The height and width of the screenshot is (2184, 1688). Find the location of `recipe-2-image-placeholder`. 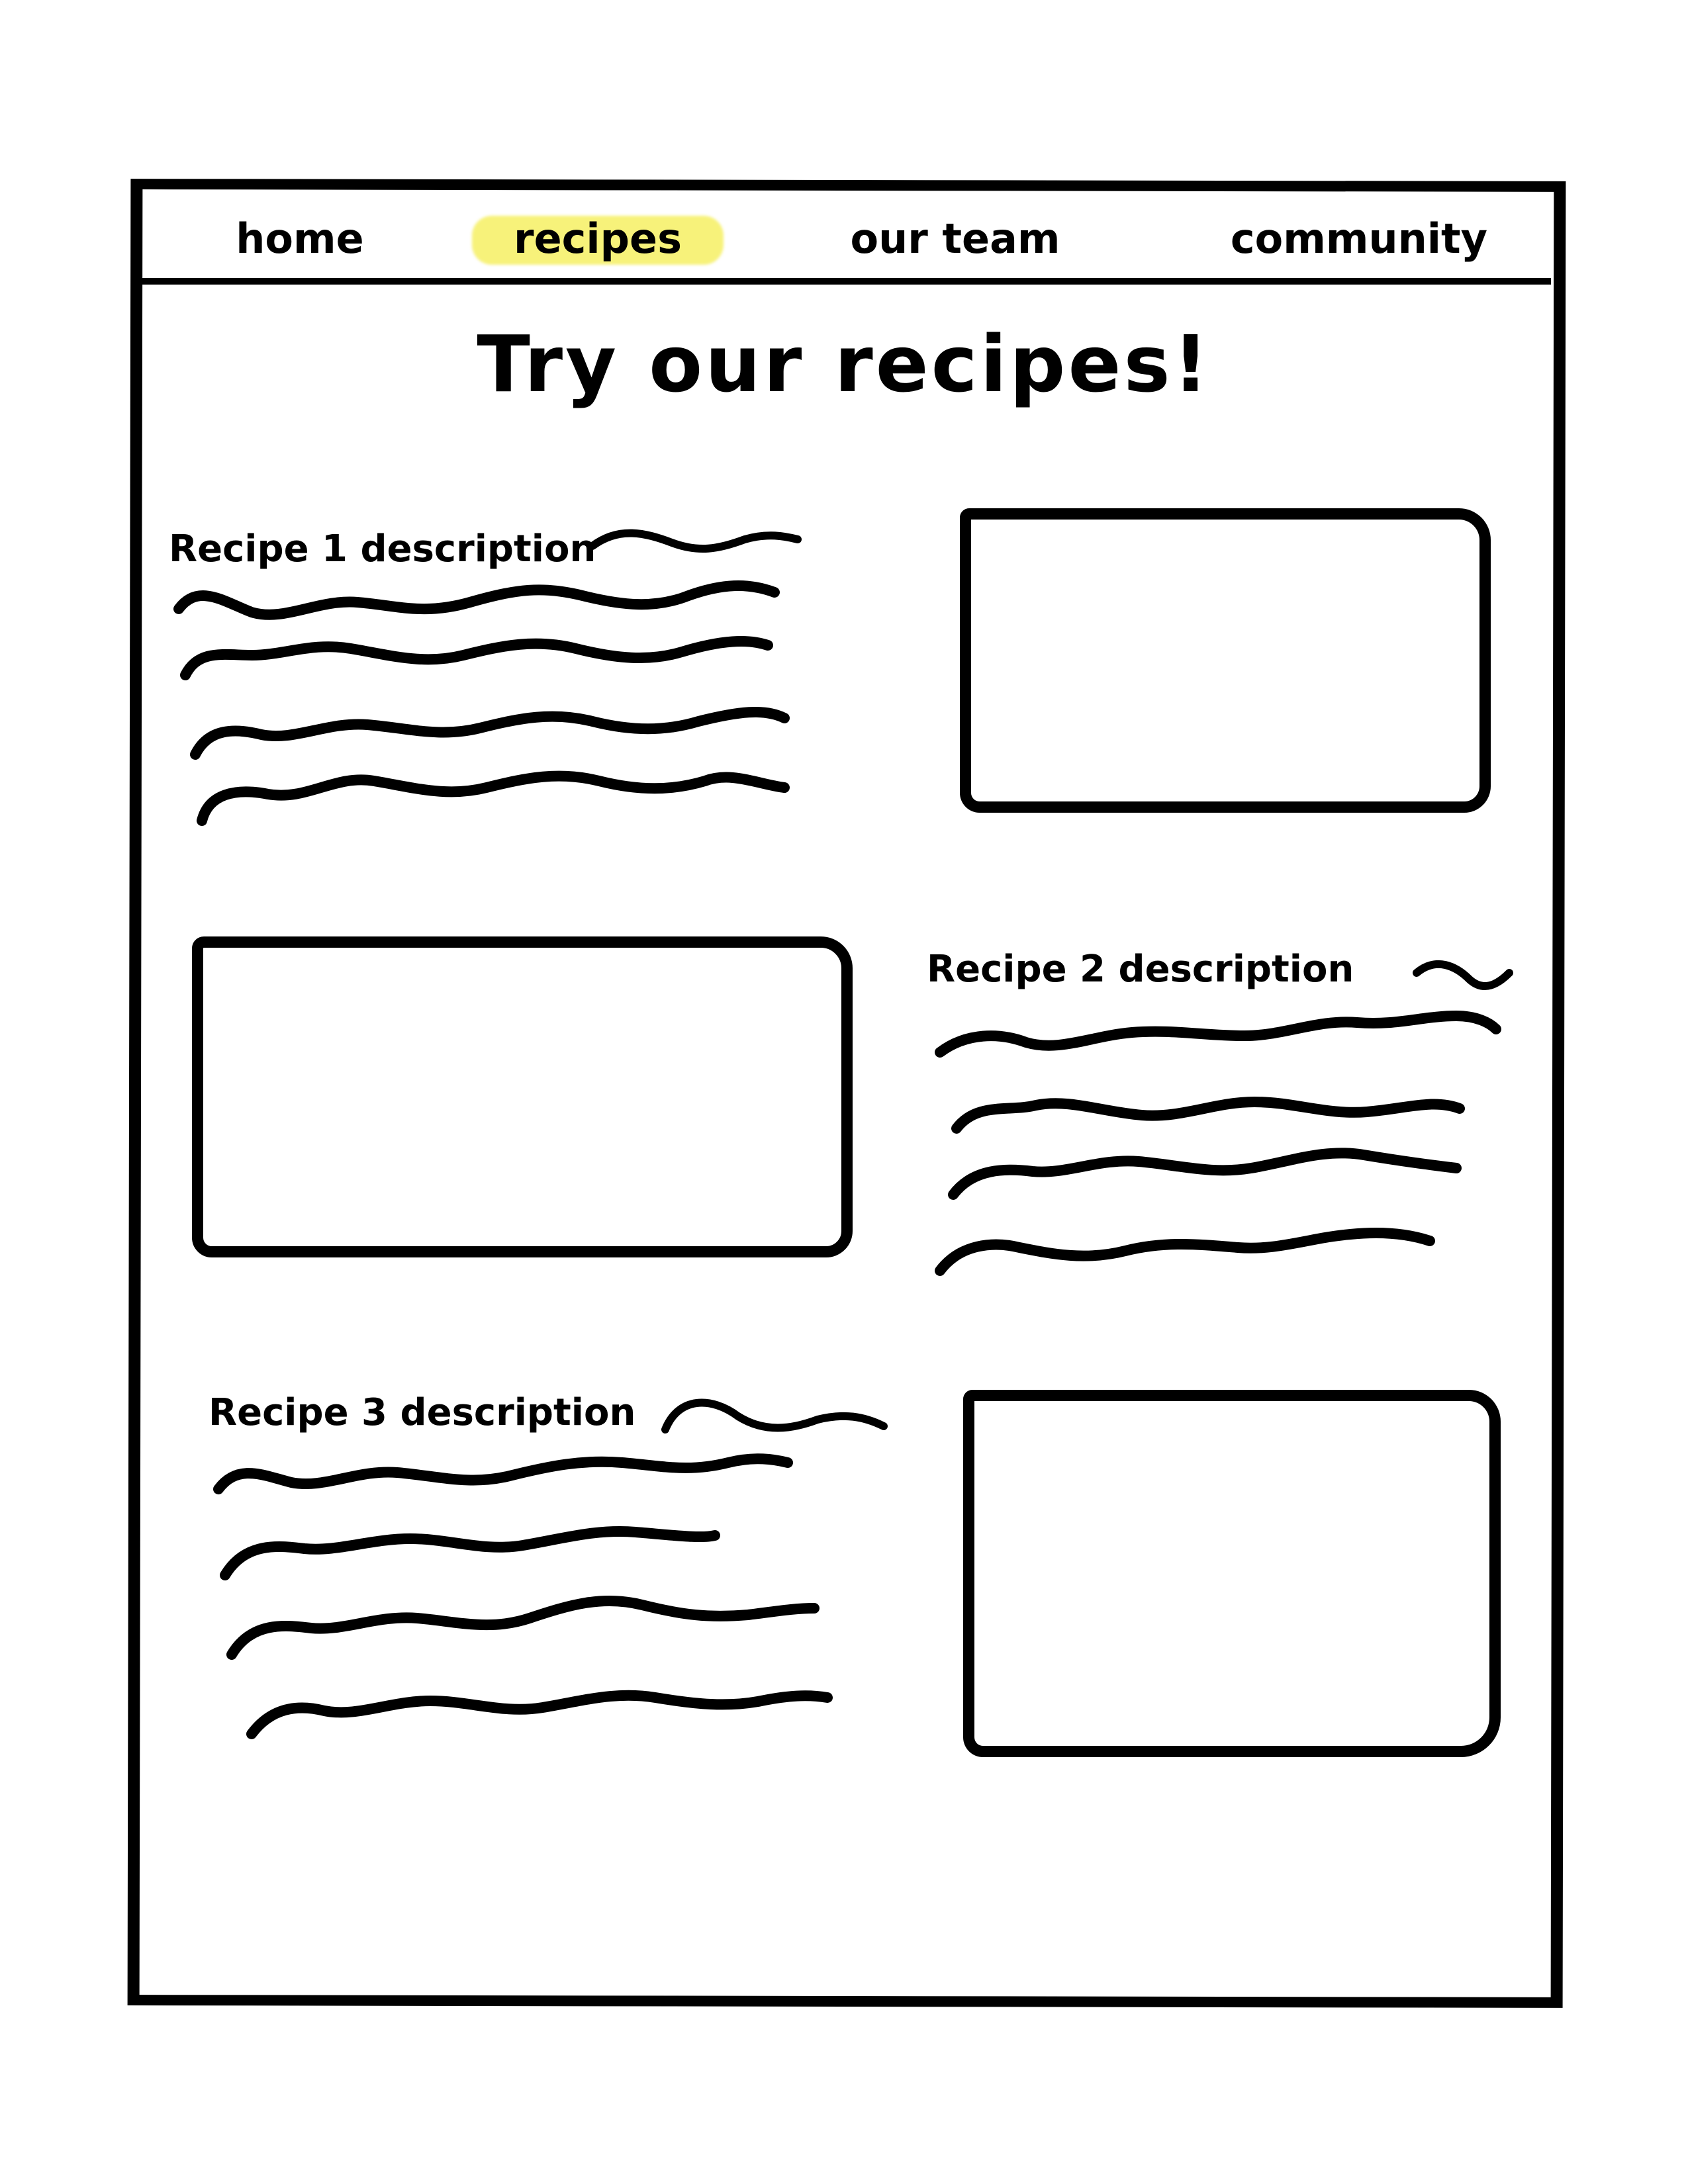

recipe-2-image-placeholder is located at coordinates (522, 1096).